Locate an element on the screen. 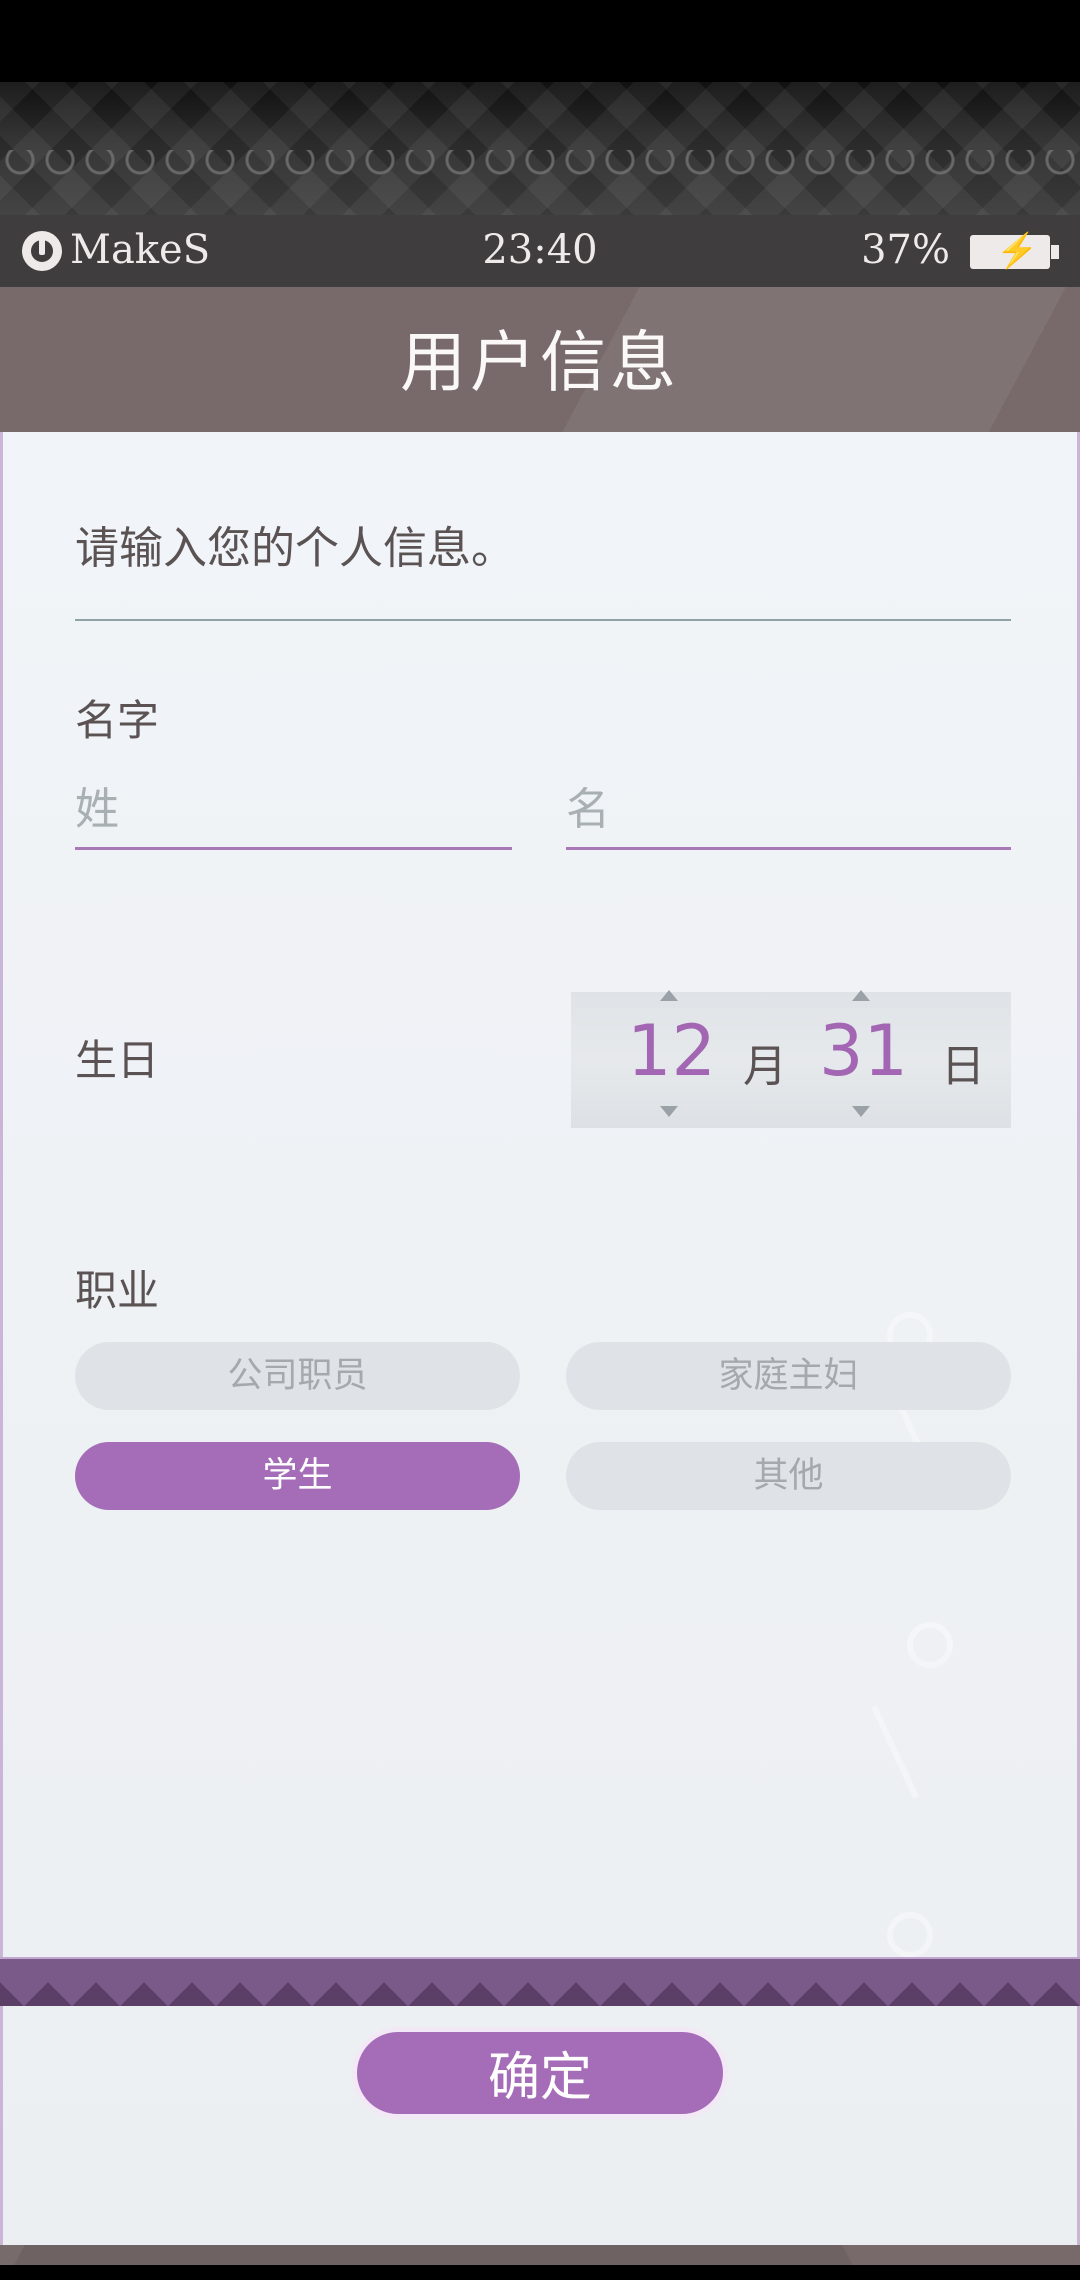  month-value: 12 is located at coordinates (671, 1051).